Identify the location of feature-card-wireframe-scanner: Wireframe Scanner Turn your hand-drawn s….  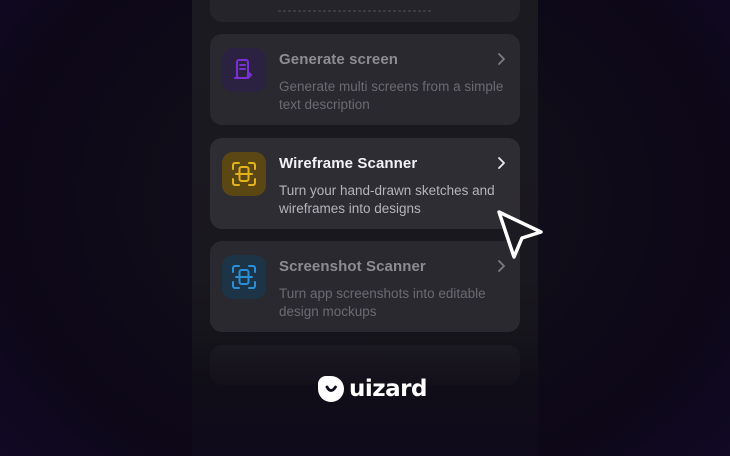
(365, 183).